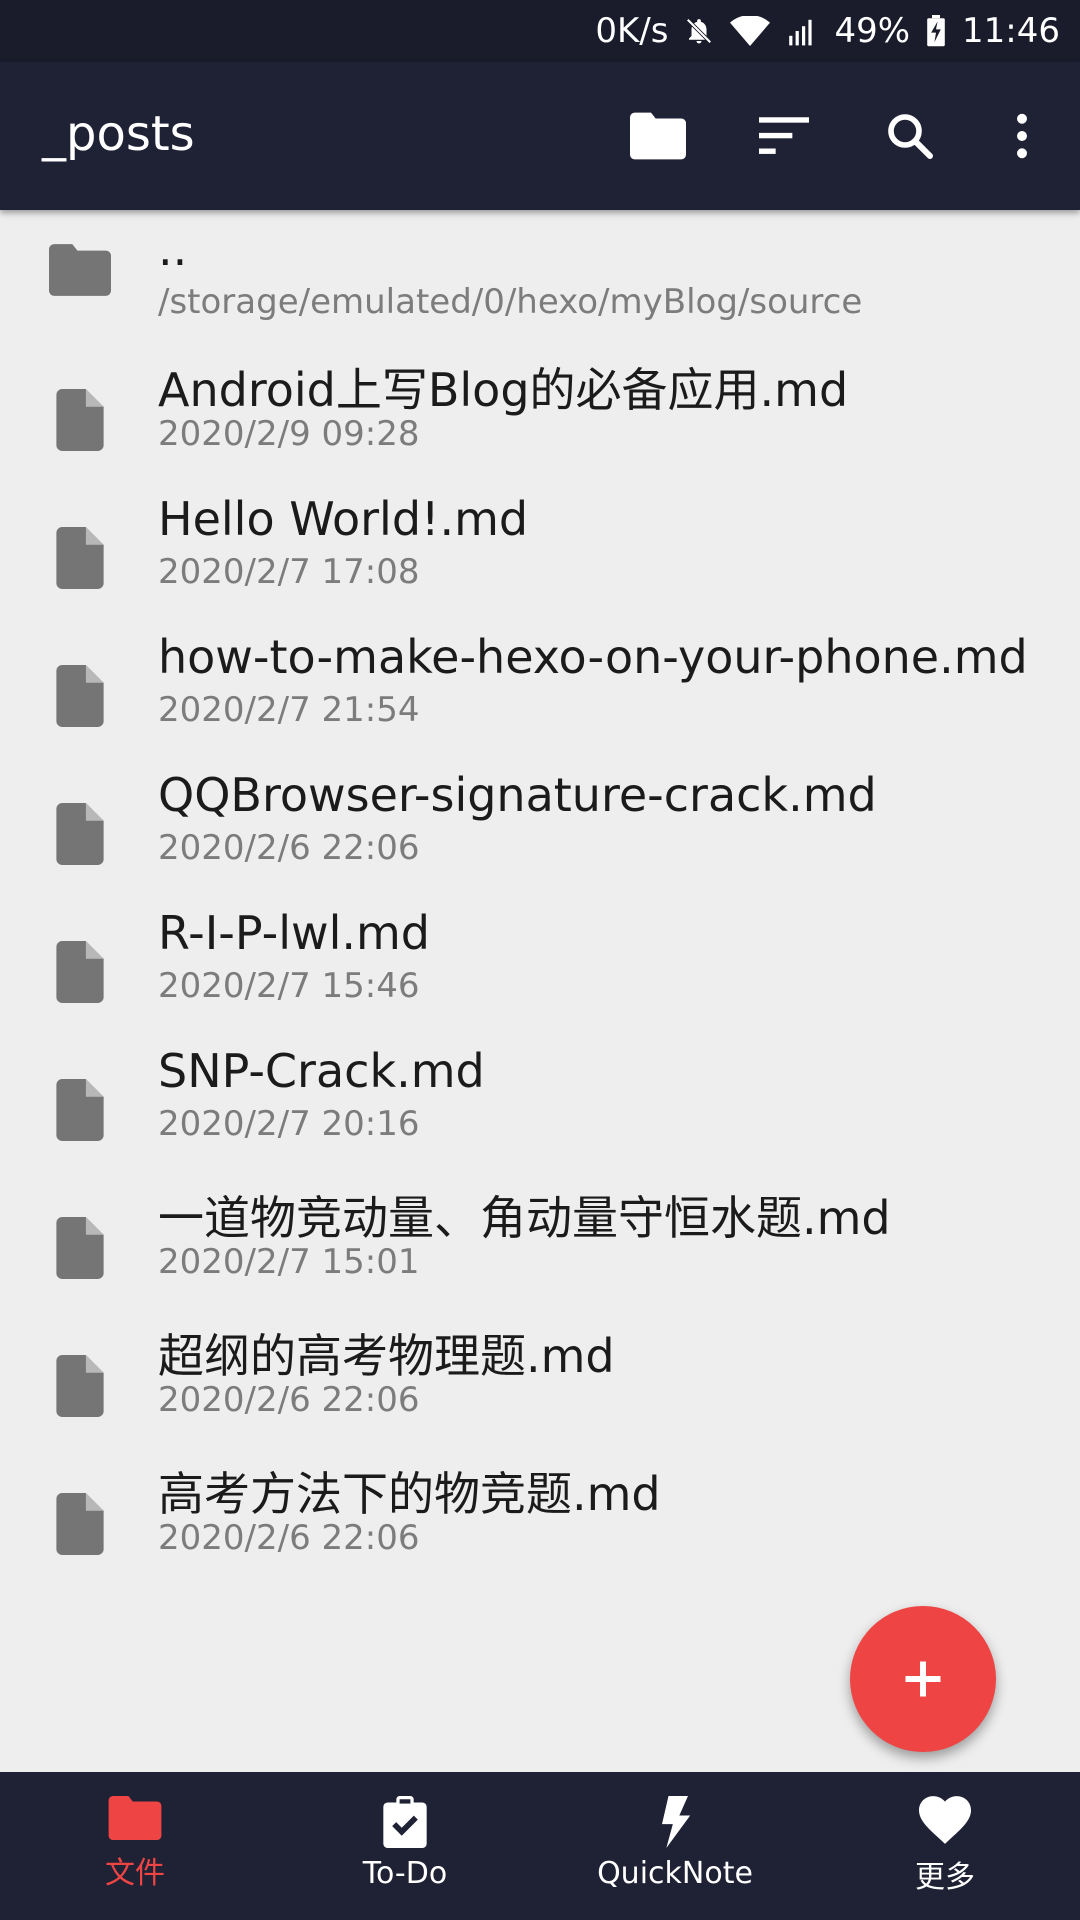 Image resolution: width=1080 pixels, height=1920 pixels. I want to click on signal-icon, so click(802, 31).